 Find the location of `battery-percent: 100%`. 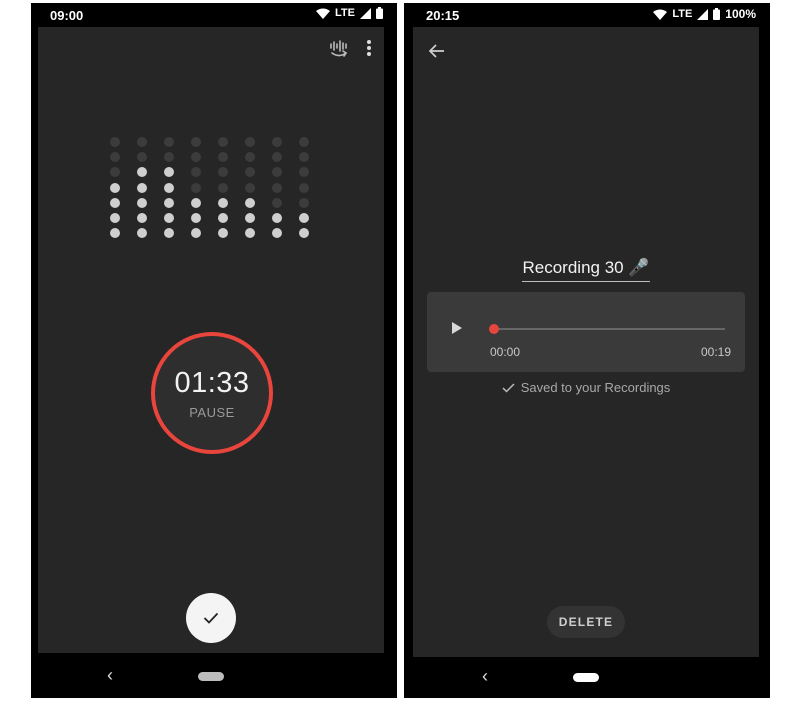

battery-percent: 100% is located at coordinates (740, 14).